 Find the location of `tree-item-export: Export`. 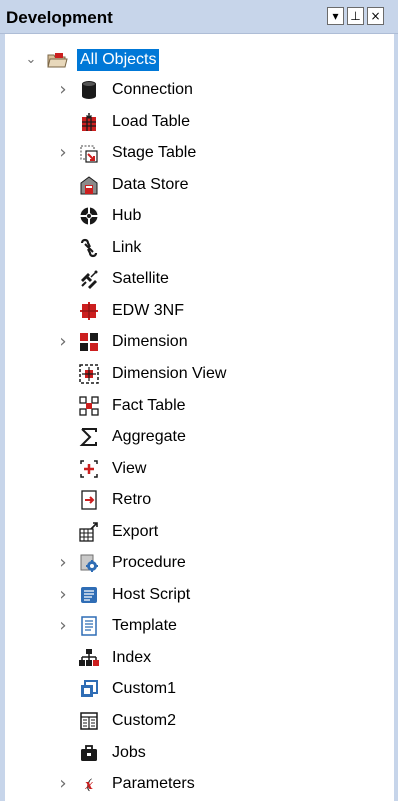

tree-item-export: Export is located at coordinates (195, 532).